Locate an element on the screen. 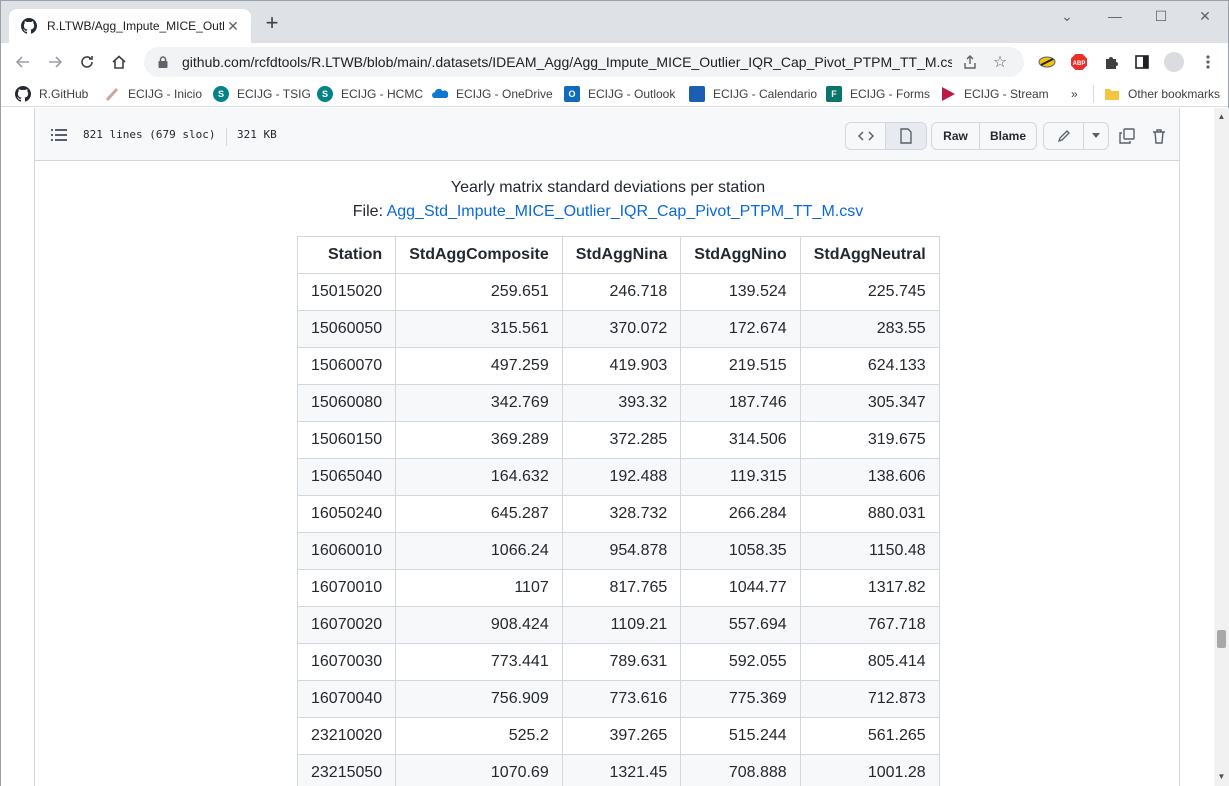  value-cell: 225.745 is located at coordinates (869, 292).